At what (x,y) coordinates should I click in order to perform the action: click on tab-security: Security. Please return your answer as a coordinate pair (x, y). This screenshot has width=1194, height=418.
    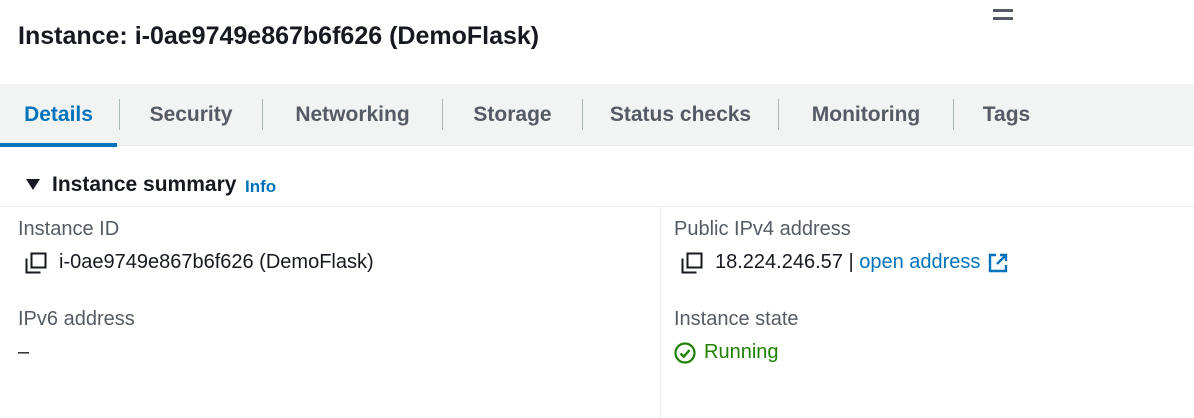
    Looking at the image, I should click on (191, 114).